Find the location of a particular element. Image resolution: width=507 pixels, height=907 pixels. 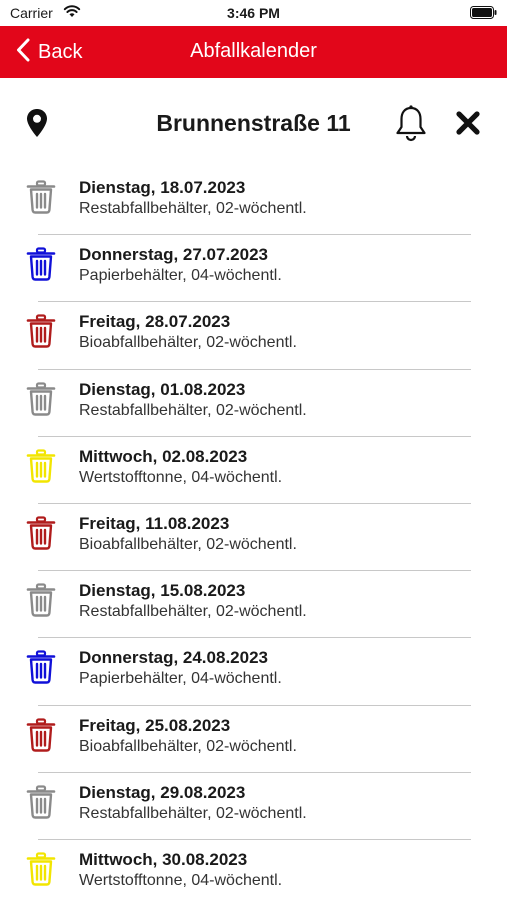

address-header: Brunnenstraße 11 is located at coordinates (253, 123).